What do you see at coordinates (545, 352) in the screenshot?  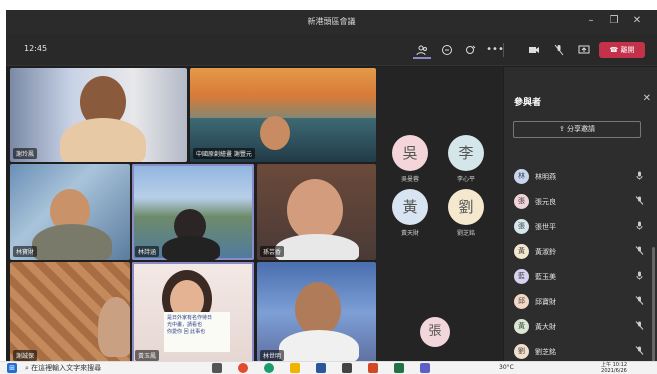 I see `participant-name: 劉芝銘` at bounding box center [545, 352].